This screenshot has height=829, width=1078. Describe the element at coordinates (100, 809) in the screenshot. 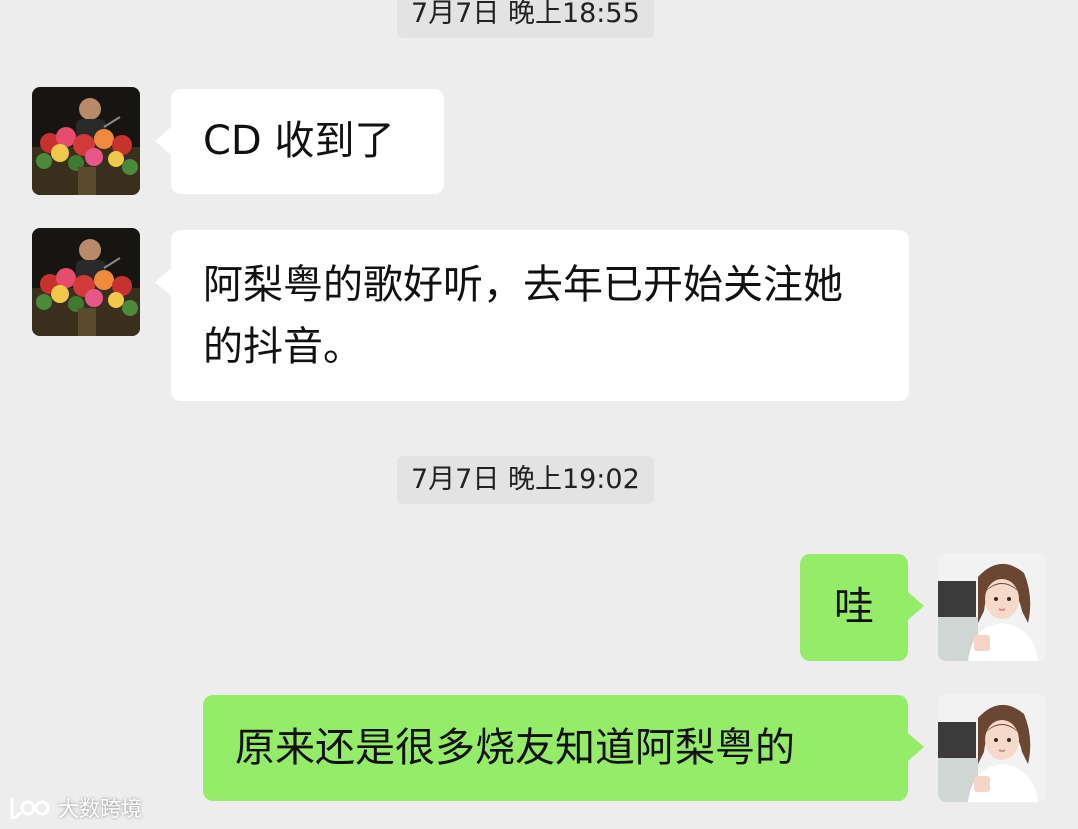

I see `watermark-text: 大数跨境` at that location.